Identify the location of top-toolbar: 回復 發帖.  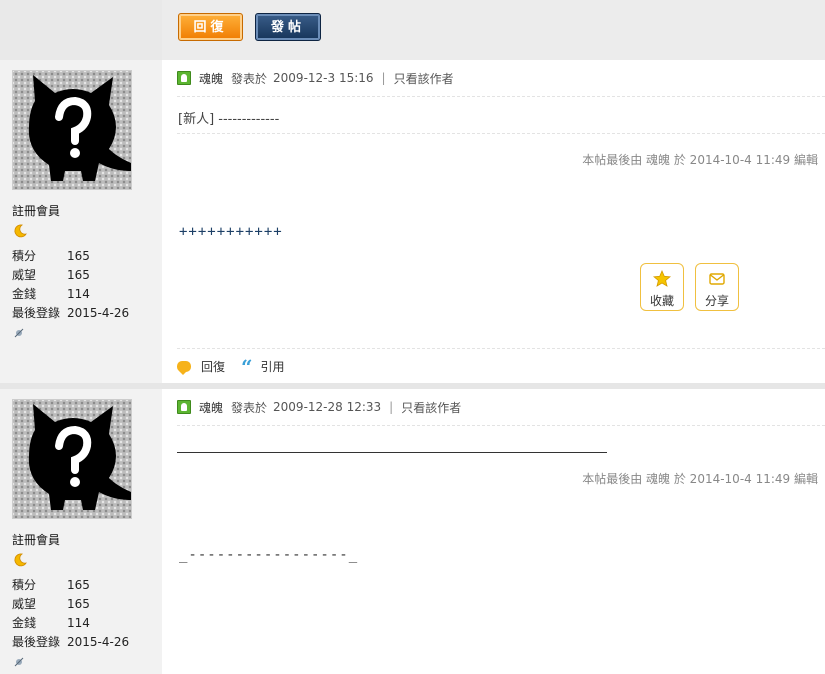
(412, 30).